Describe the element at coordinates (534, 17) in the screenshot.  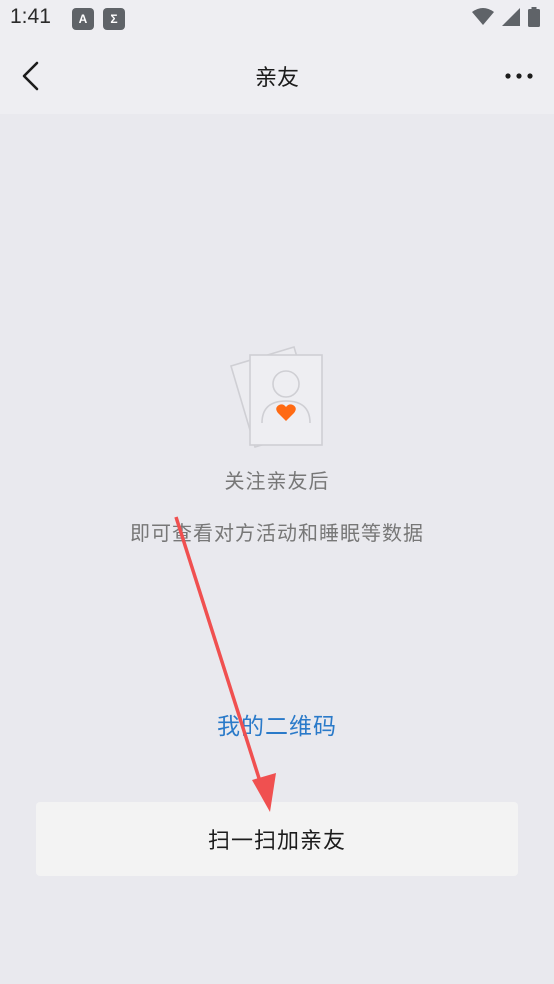
I see `battery-icon` at that location.